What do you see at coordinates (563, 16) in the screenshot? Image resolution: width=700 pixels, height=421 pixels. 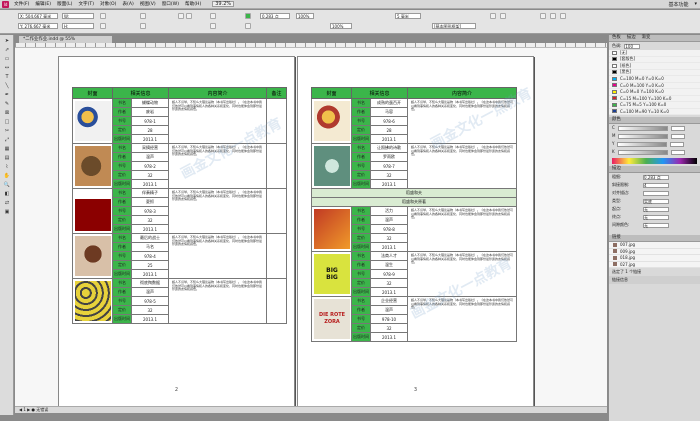 I see `wrap-jump-icon` at bounding box center [563, 16].